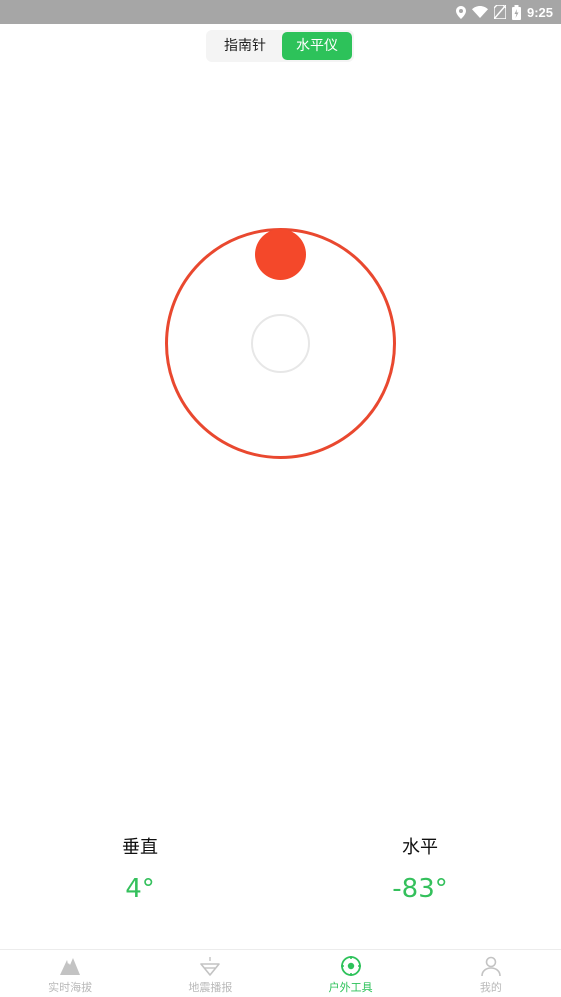 This screenshot has height=997, width=561. I want to click on mountain-icon, so click(70, 966).